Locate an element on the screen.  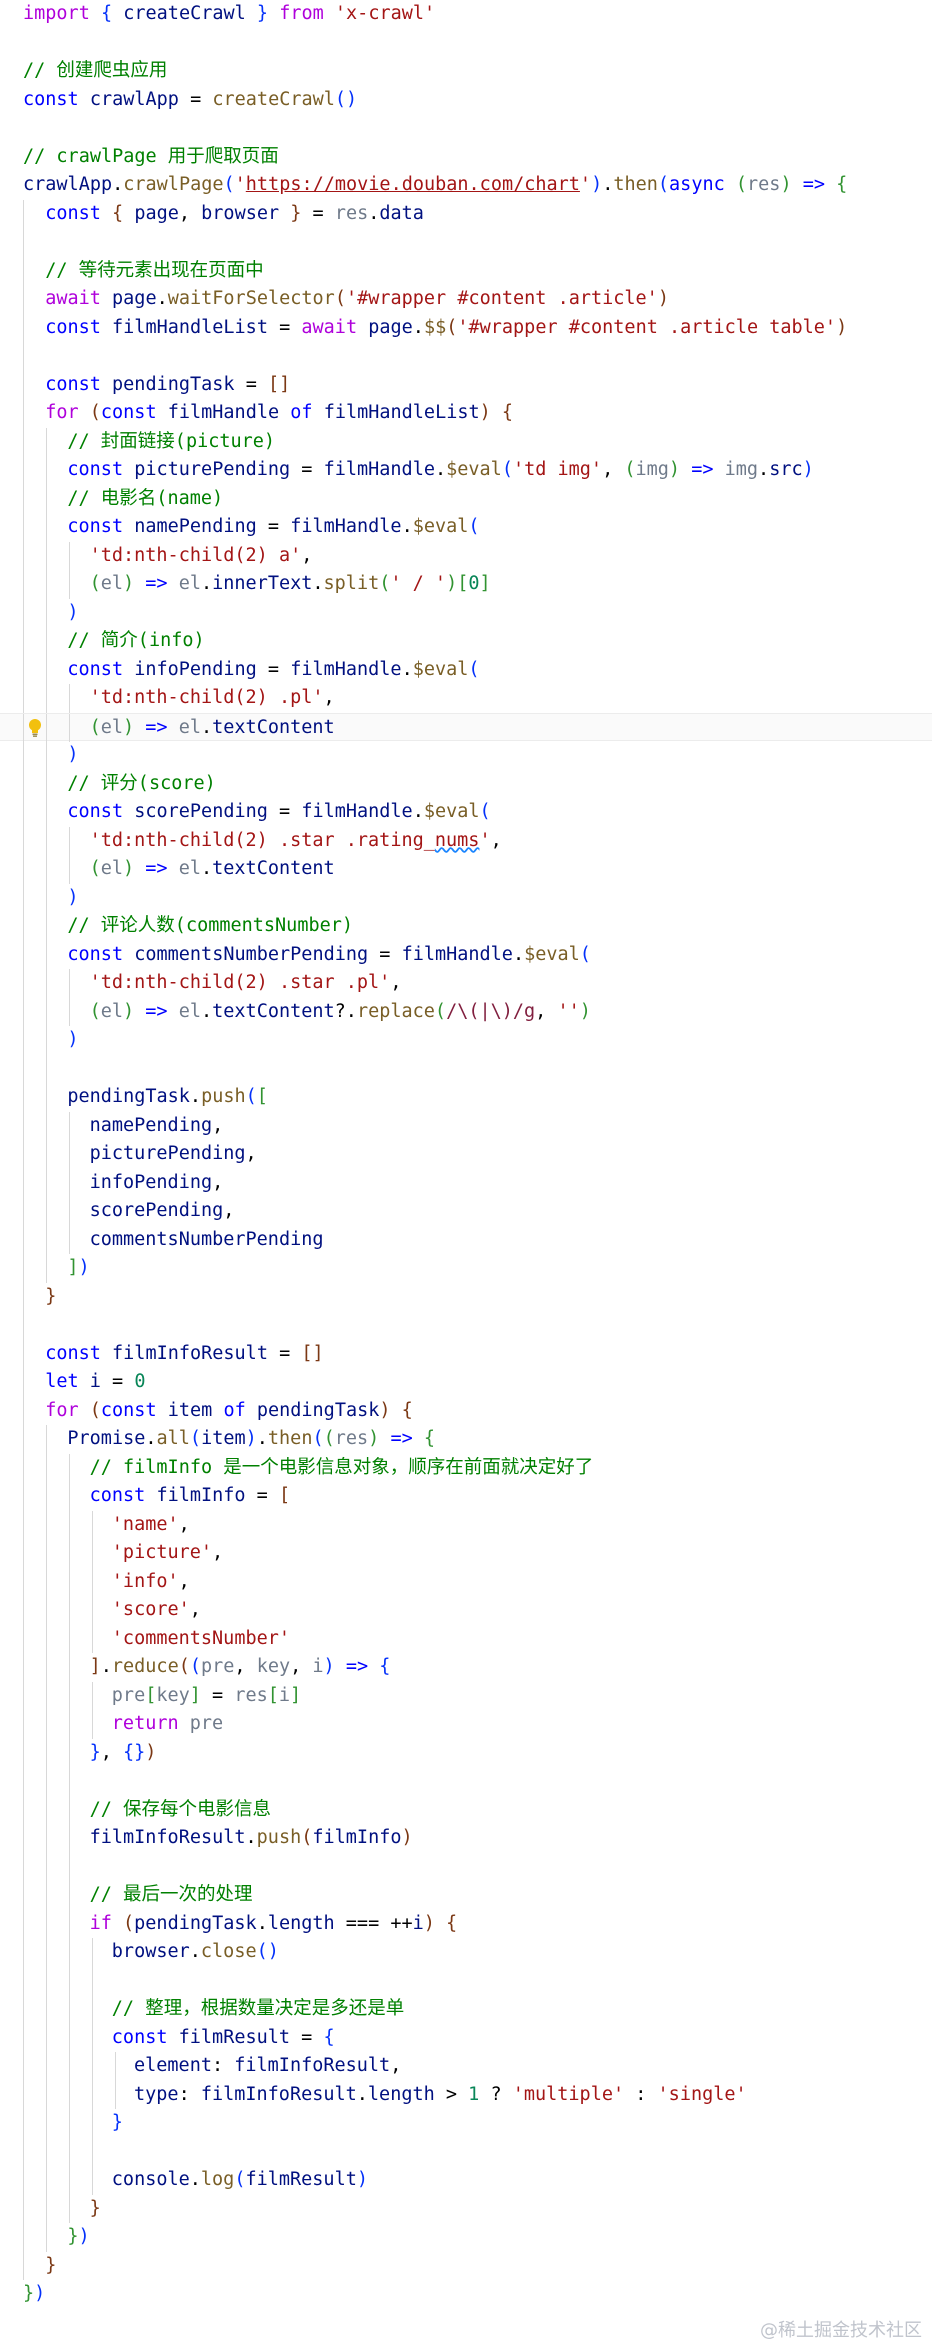
code-line: for (const item of pendingTask) { is located at coordinates (466, 1410).